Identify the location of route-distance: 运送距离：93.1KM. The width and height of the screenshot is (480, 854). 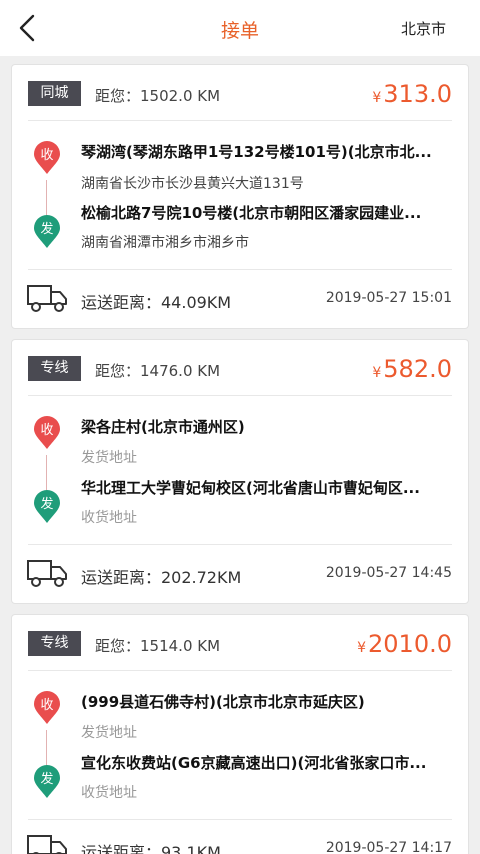
(151, 848).